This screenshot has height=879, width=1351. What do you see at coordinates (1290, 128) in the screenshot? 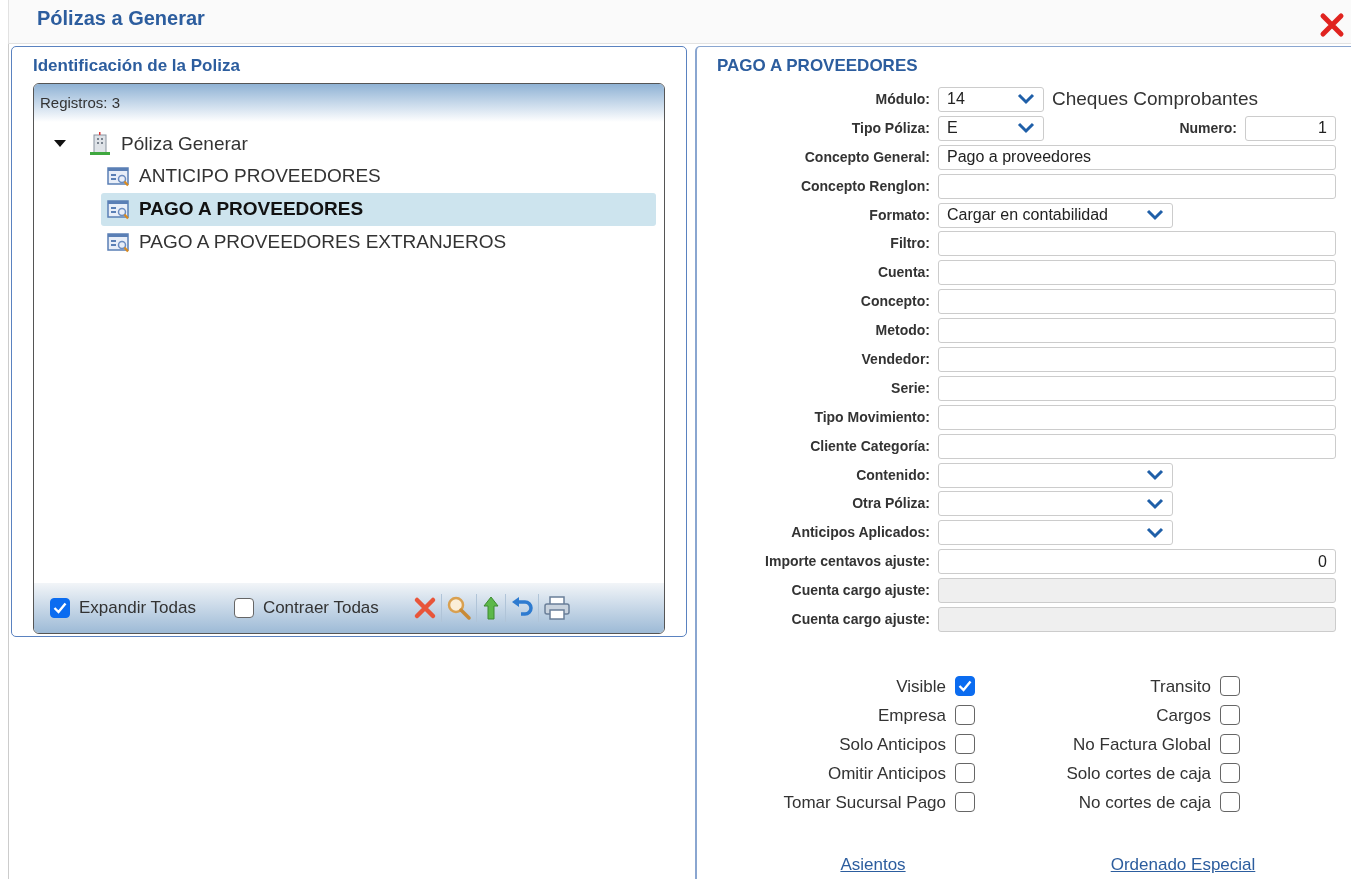
I see `number-field: 1` at bounding box center [1290, 128].